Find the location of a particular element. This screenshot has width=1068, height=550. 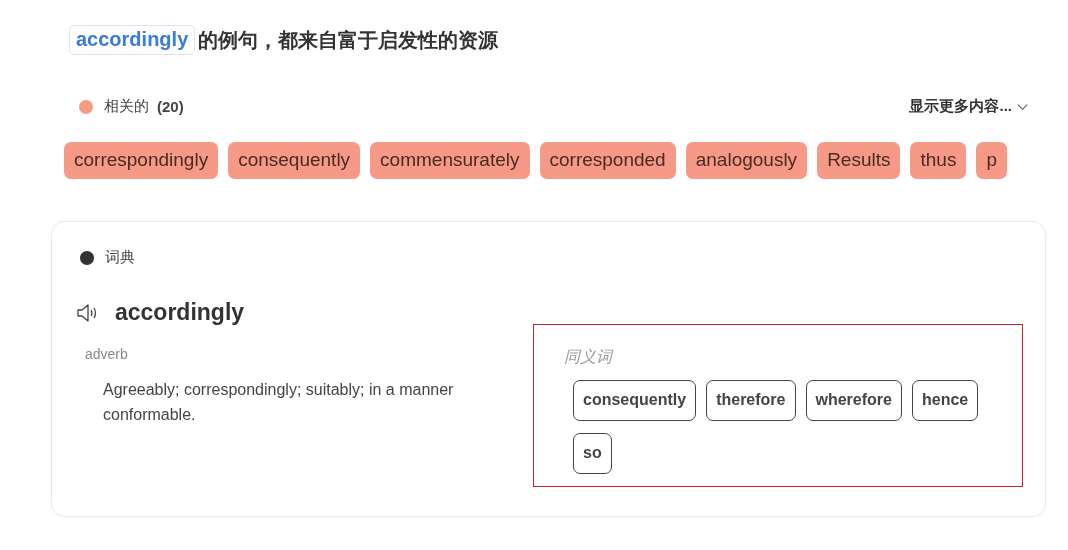

synonym-chip: consequently is located at coordinates (635, 400).